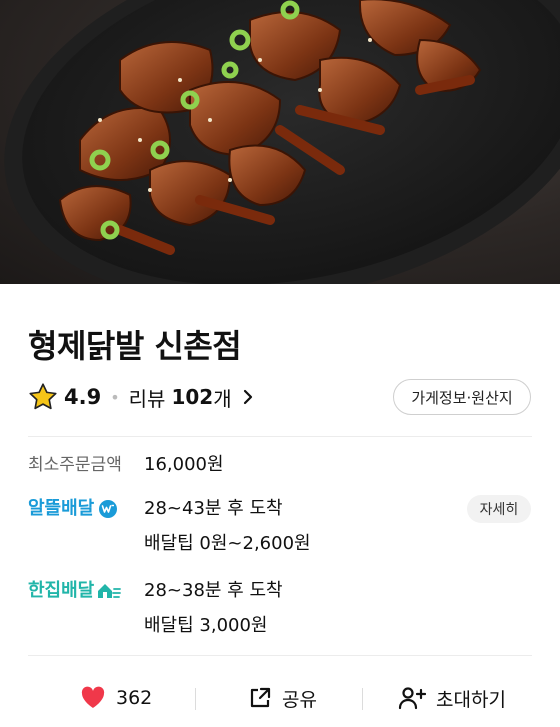  Describe the element at coordinates (147, 398) in the screenshot. I see `reviews-label: 리뷰` at that location.